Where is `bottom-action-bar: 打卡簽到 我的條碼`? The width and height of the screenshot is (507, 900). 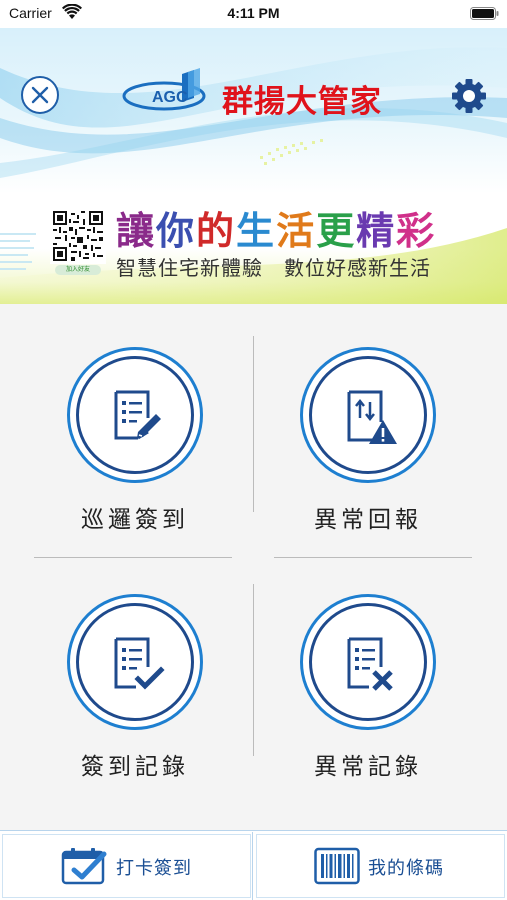
bottom-action-bar: 打卡簽到 我的條碼 is located at coordinates (253, 865).